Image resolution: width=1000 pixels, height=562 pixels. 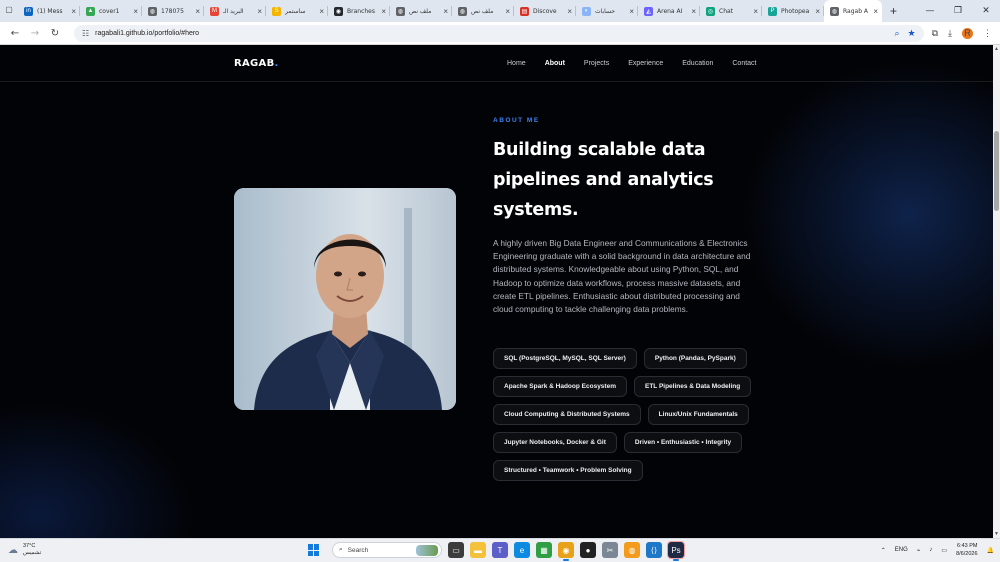 What do you see at coordinates (256, 63) in the screenshot?
I see `brand-logo: RAGAB.` at bounding box center [256, 63].